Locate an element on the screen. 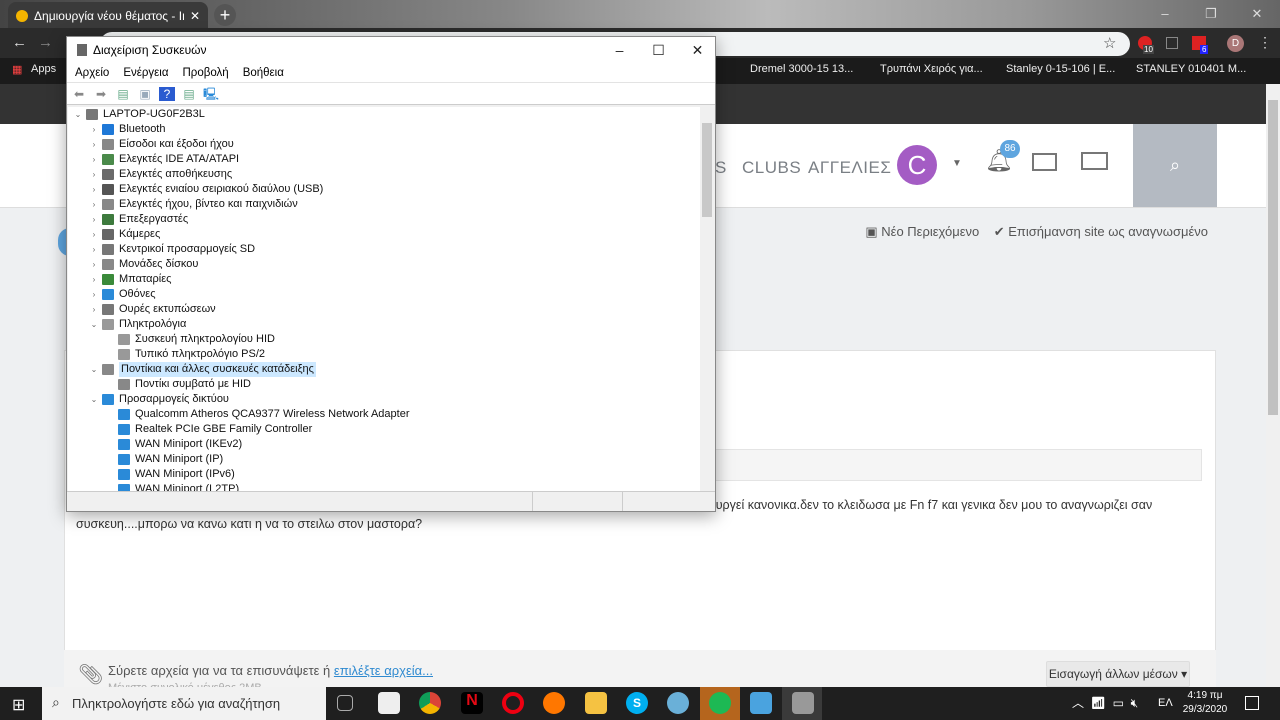  back-icon: ← is located at coordinates (19, 42).